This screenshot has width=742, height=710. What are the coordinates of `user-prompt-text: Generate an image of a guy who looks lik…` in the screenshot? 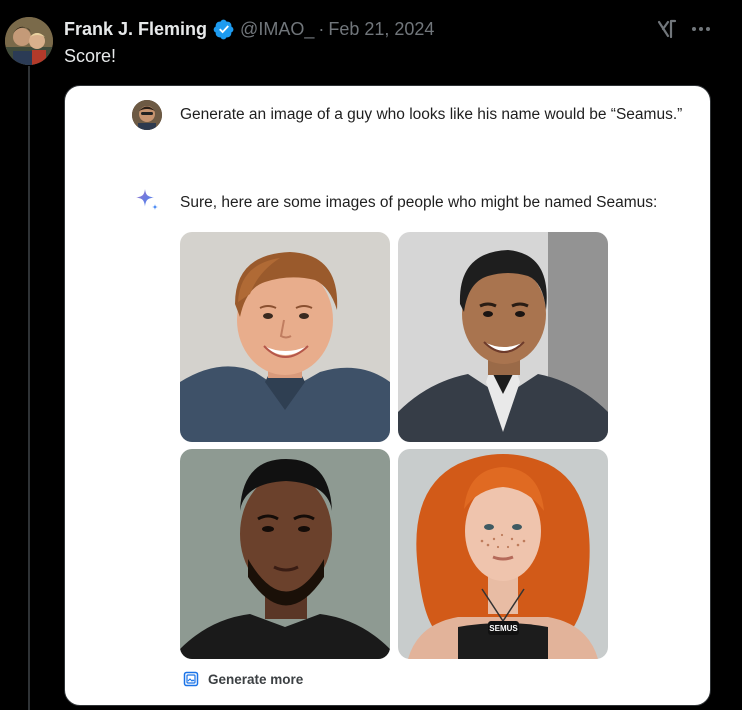 It's located at (431, 114).